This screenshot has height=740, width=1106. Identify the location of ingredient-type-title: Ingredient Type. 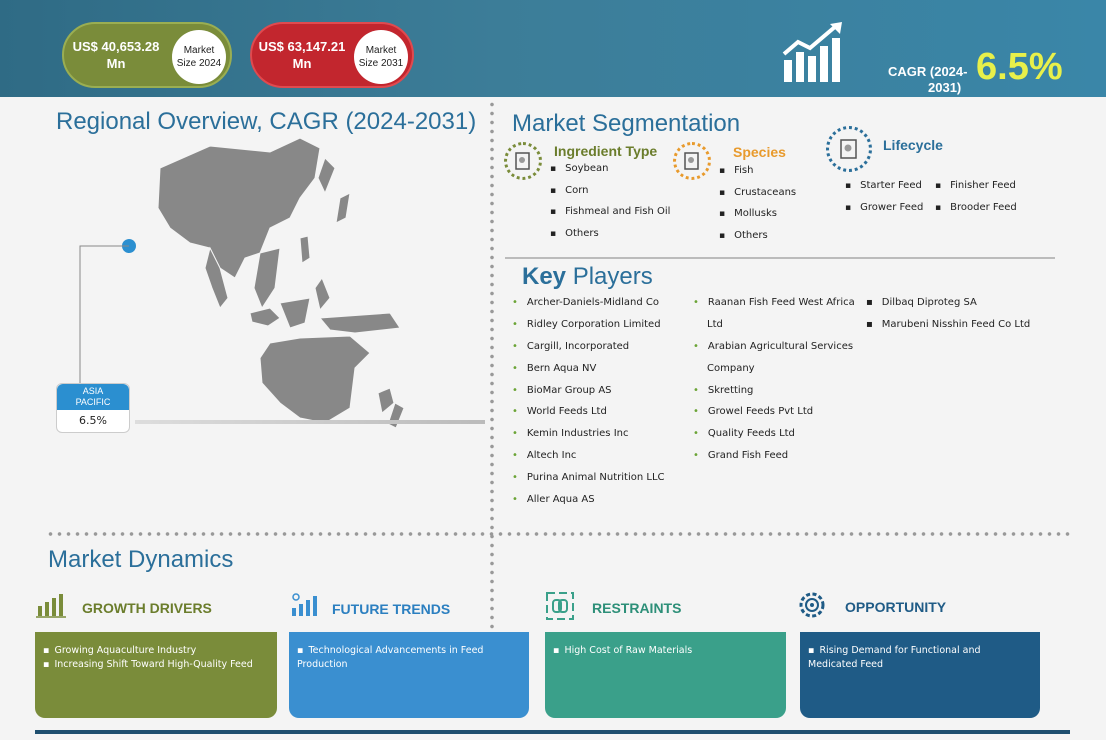
(606, 151).